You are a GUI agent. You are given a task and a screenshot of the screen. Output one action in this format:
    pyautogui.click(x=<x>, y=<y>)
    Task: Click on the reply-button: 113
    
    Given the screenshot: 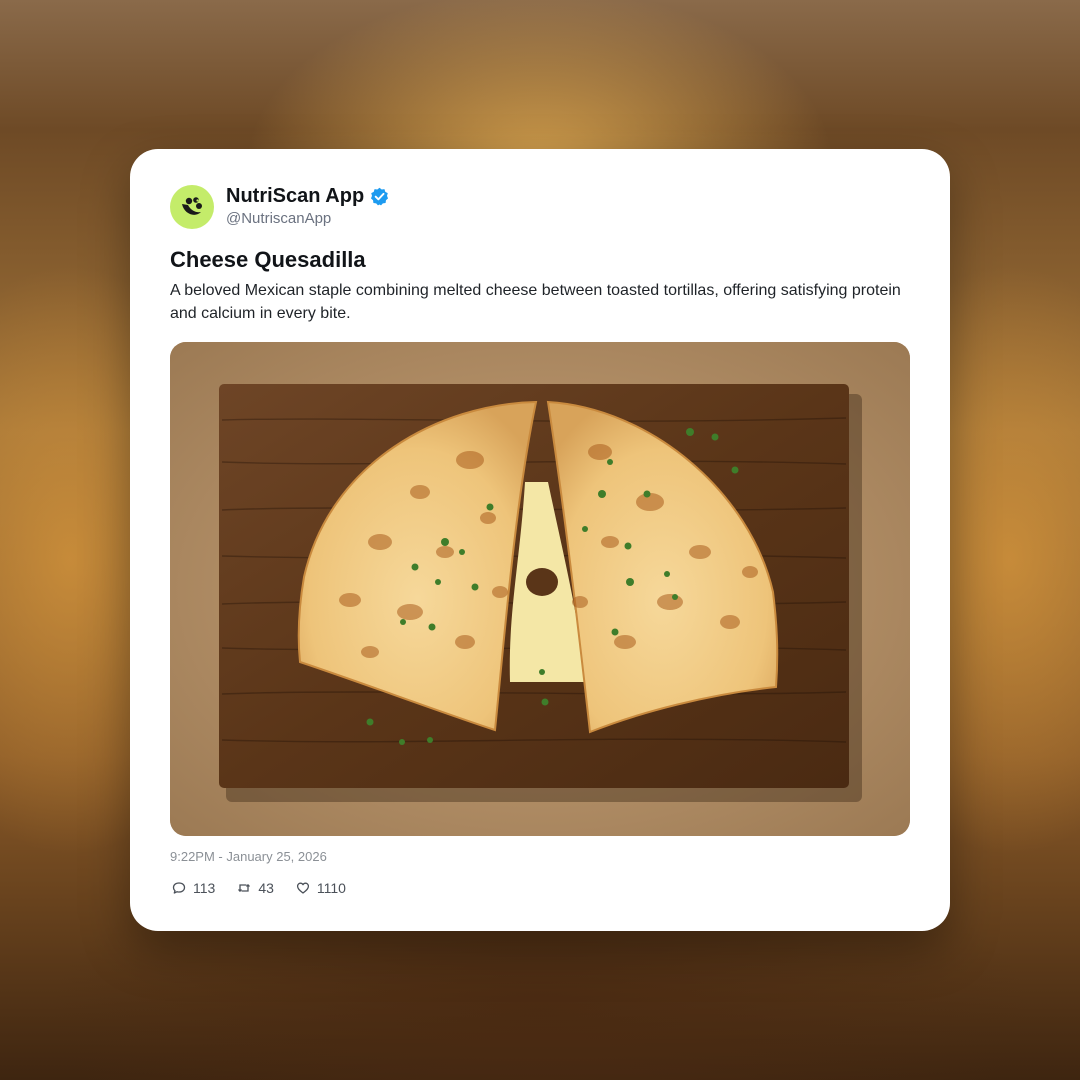 What is the action you would take?
    pyautogui.click(x=193, y=888)
    